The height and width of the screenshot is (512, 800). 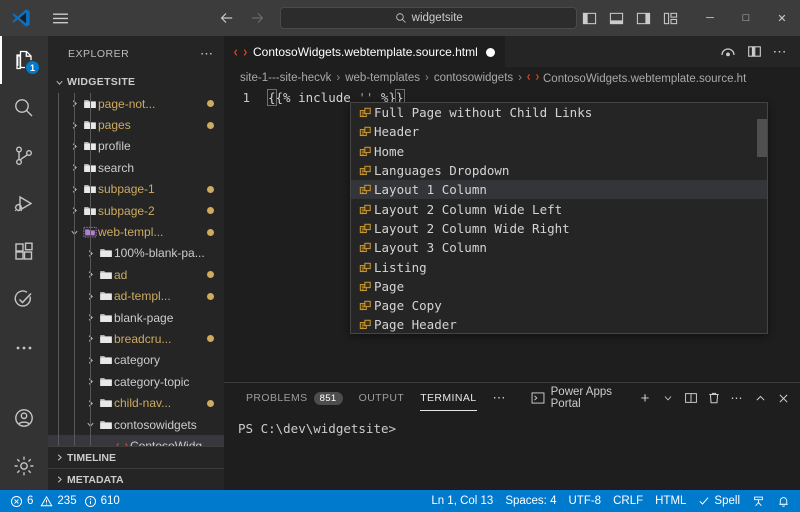 What do you see at coordinates (285, 78) in the screenshot?
I see `breadcrumb-item: site-1---site-hecvk` at bounding box center [285, 78].